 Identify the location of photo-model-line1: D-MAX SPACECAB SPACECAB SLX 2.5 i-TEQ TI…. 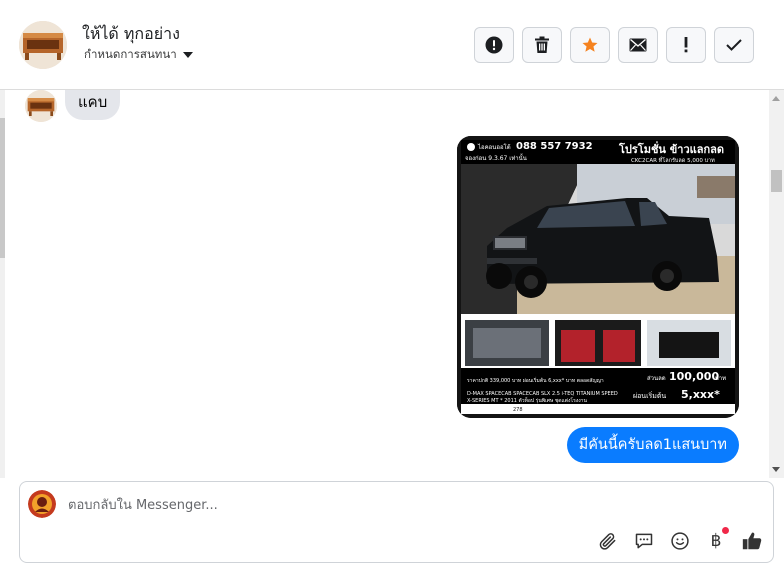
(542, 394).